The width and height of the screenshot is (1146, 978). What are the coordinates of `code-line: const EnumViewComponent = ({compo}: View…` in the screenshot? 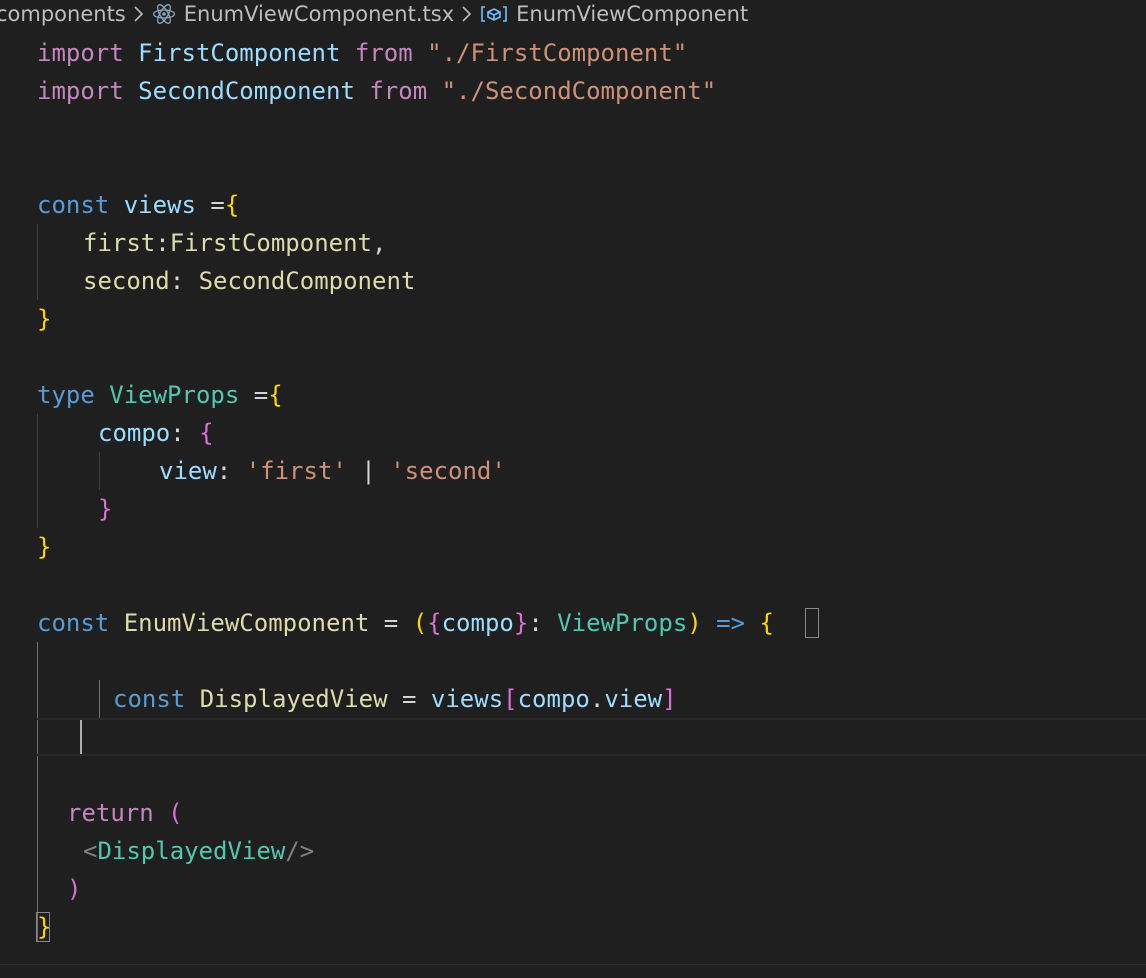 It's located at (405, 623).